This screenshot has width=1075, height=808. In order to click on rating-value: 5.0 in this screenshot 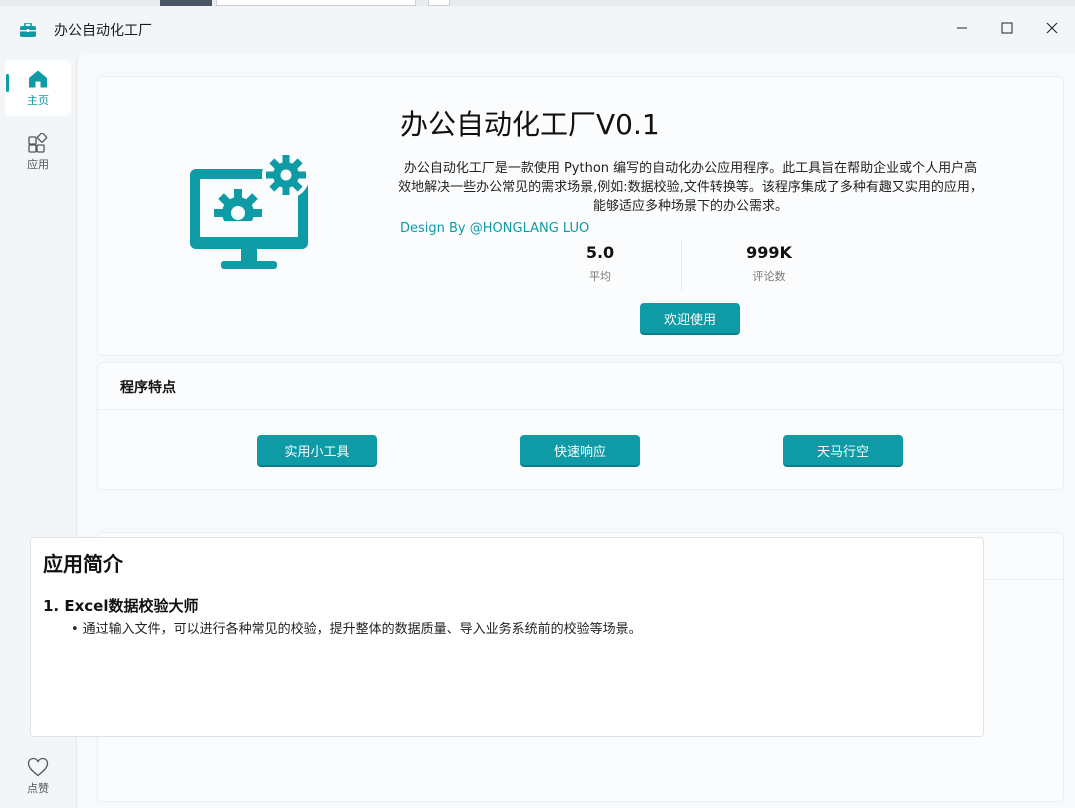, I will do `click(600, 252)`.